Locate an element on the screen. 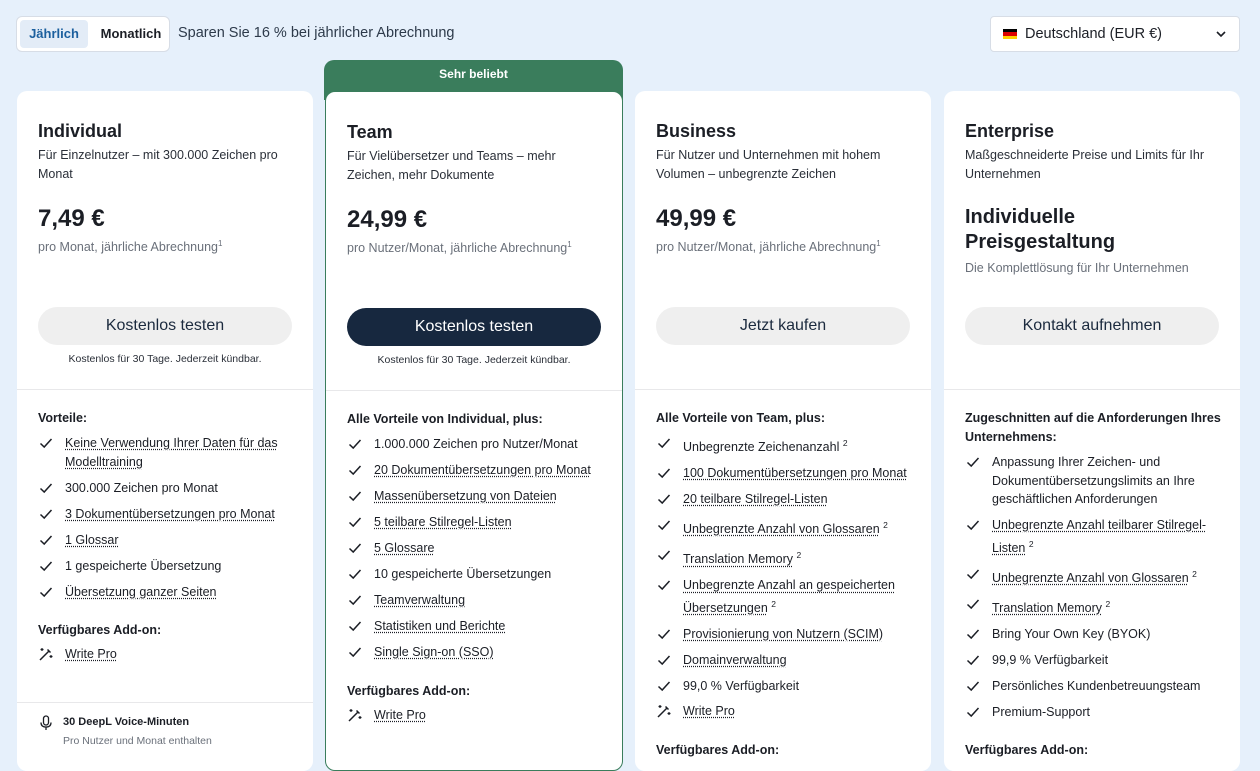 The image size is (1260, 771). plan-name: Enterprise is located at coordinates (1009, 131).